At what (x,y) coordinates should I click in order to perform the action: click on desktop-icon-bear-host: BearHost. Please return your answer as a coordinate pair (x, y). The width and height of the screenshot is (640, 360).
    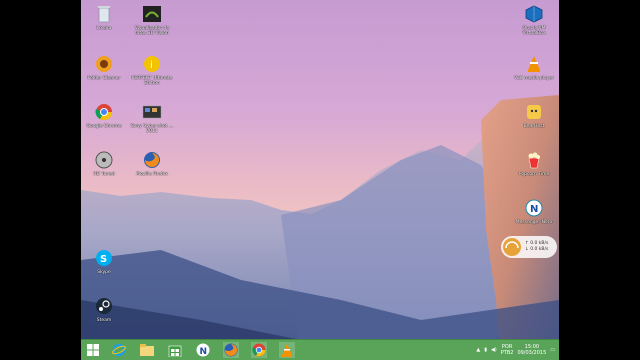
    Looking at the image, I should click on (534, 126).